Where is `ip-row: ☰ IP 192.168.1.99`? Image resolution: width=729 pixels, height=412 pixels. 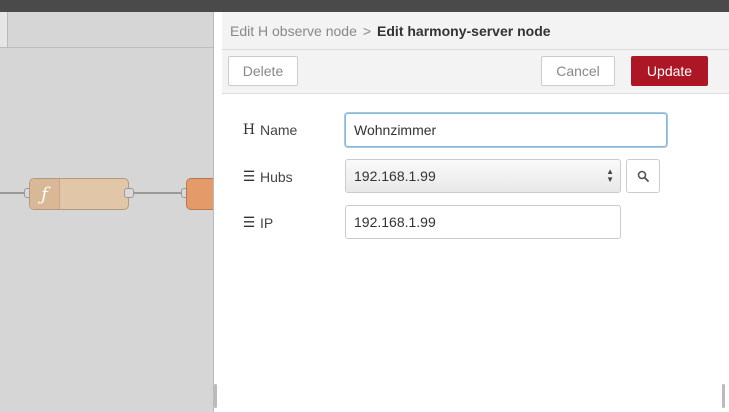 ip-row: ☰ IP 192.168.1.99 is located at coordinates (472, 222).